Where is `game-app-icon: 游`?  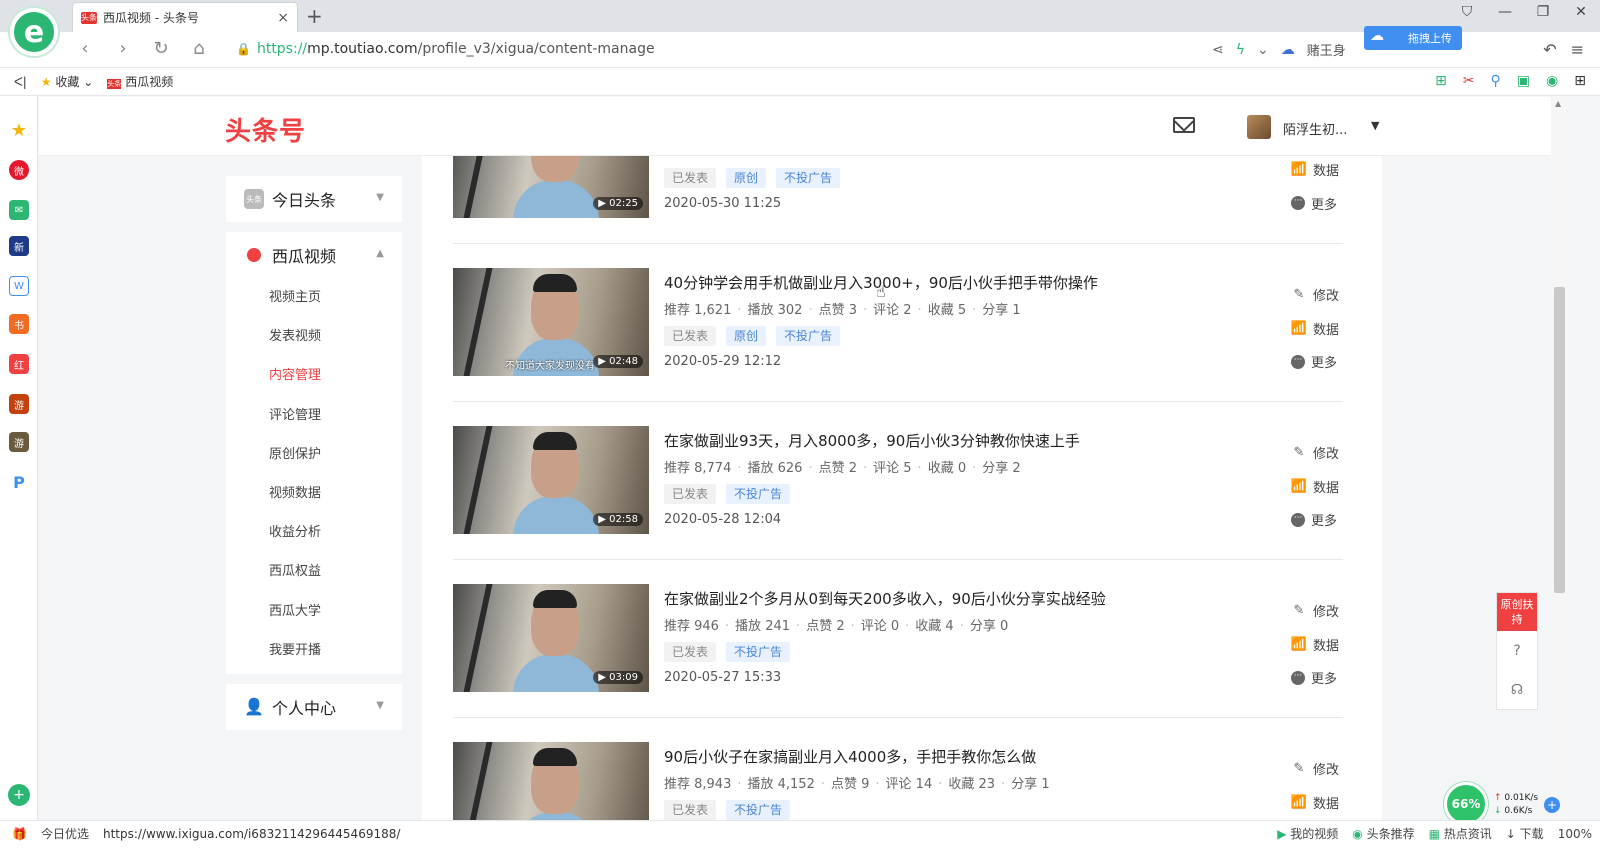 game-app-icon: 游 is located at coordinates (19, 404).